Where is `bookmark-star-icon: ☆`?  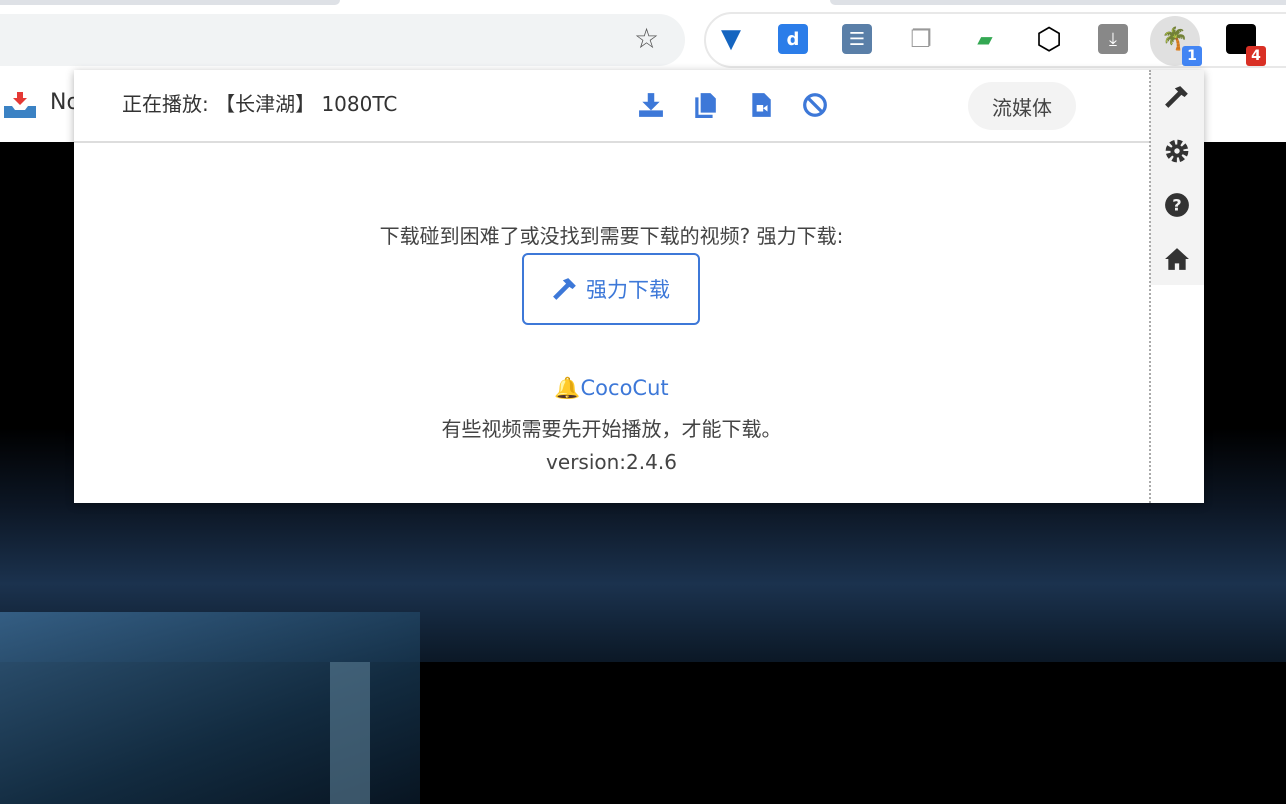
bookmark-star-icon: ☆ is located at coordinates (646, 38).